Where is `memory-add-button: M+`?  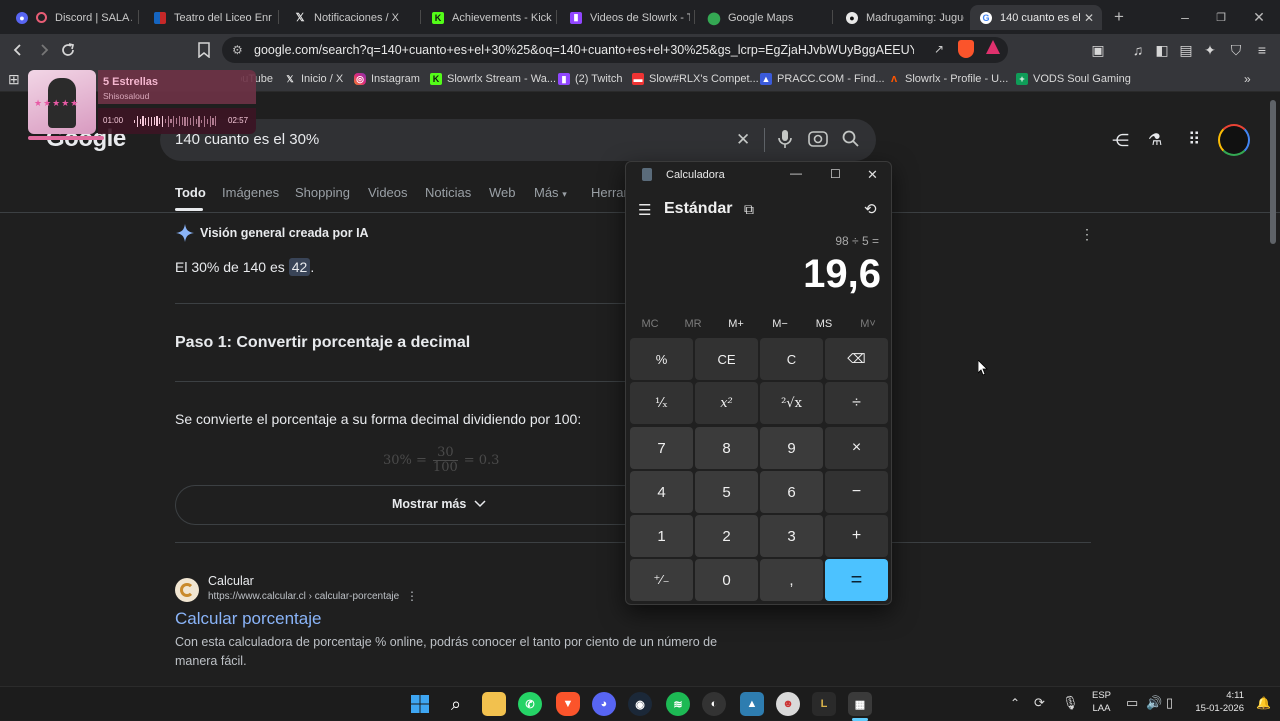
memory-add-button: M+ is located at coordinates (736, 324).